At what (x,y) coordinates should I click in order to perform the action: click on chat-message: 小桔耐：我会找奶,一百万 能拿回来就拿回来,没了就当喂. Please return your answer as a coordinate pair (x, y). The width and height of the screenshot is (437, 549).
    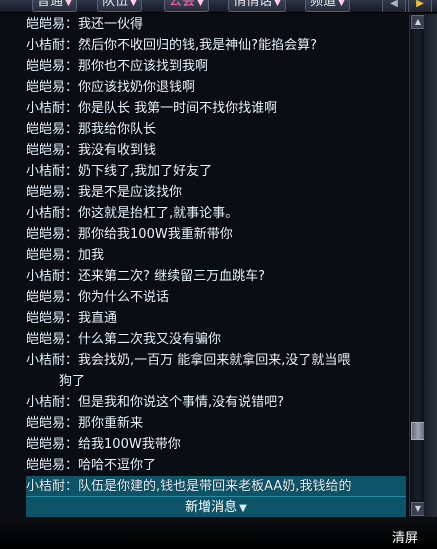
    Looking at the image, I should click on (216, 360).